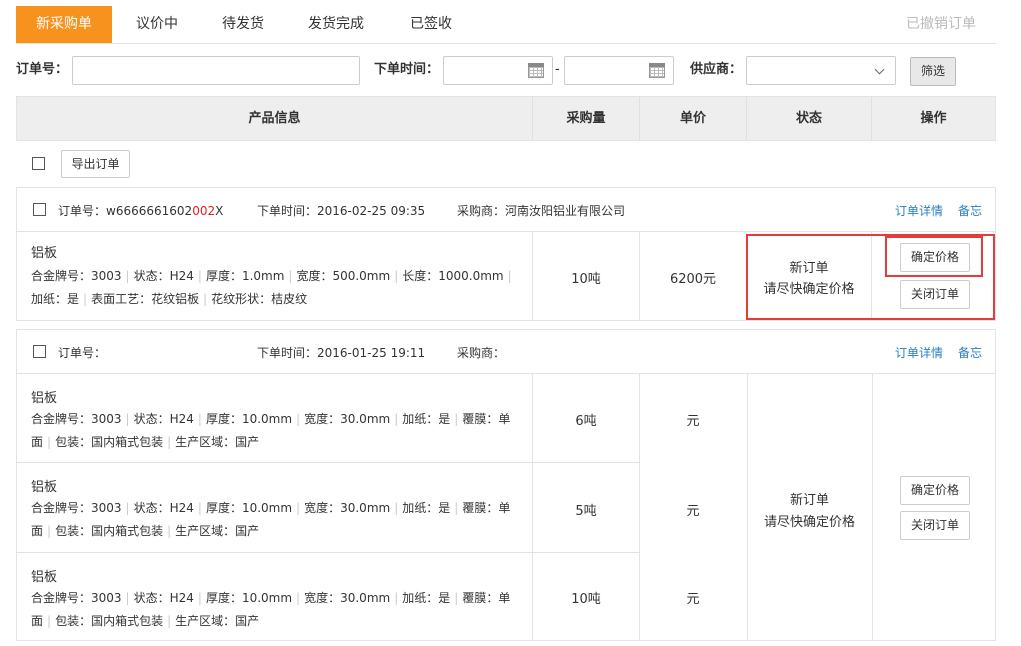 The width and height of the screenshot is (1021, 646). I want to click on order-header: 订单号： 下单时间：2016-01-25 19:11 采购商： 订单详情 备忘, so click(506, 352).